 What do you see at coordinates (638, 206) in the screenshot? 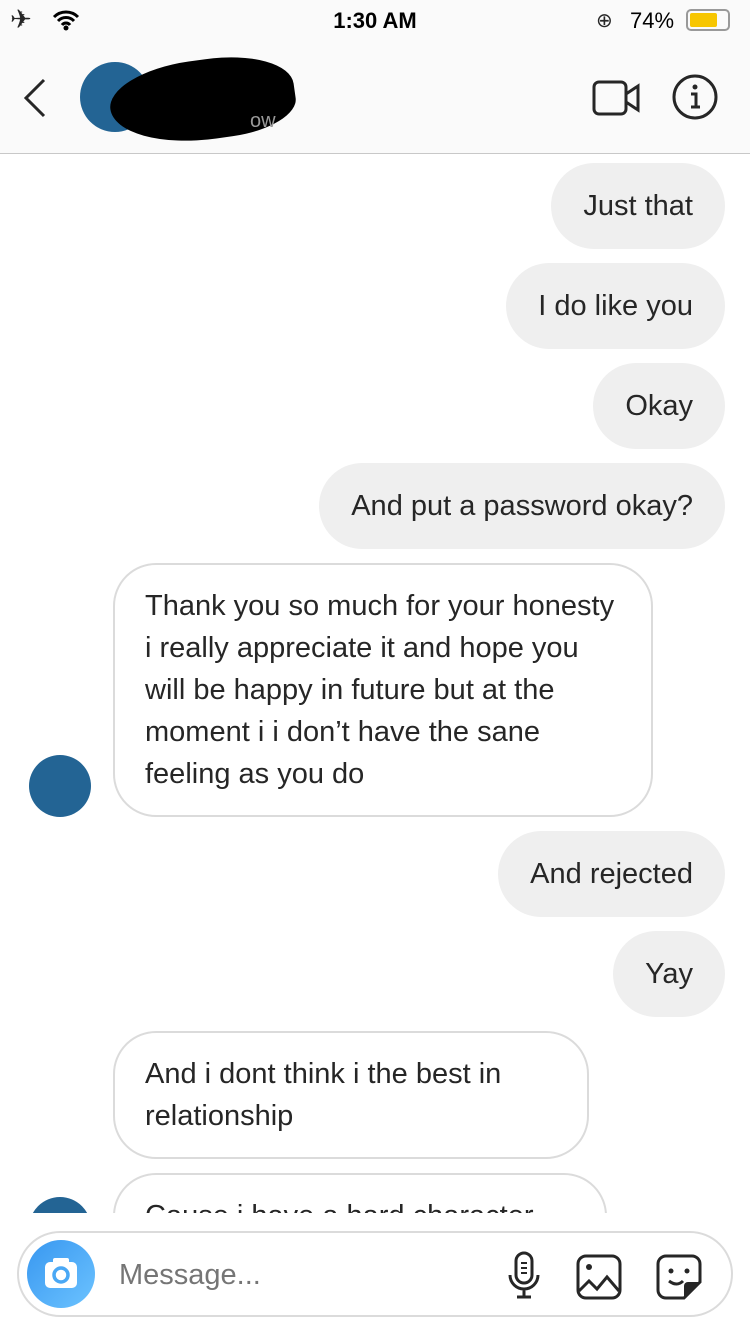
I see `sent-message: Just that` at bounding box center [638, 206].